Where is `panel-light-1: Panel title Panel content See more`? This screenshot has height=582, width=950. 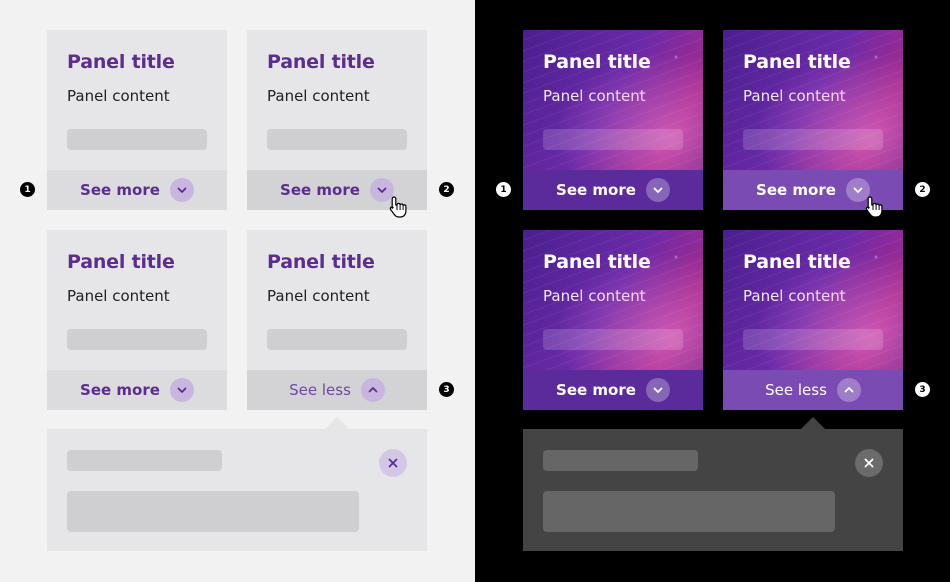 panel-light-1: Panel title Panel content See more is located at coordinates (137, 120).